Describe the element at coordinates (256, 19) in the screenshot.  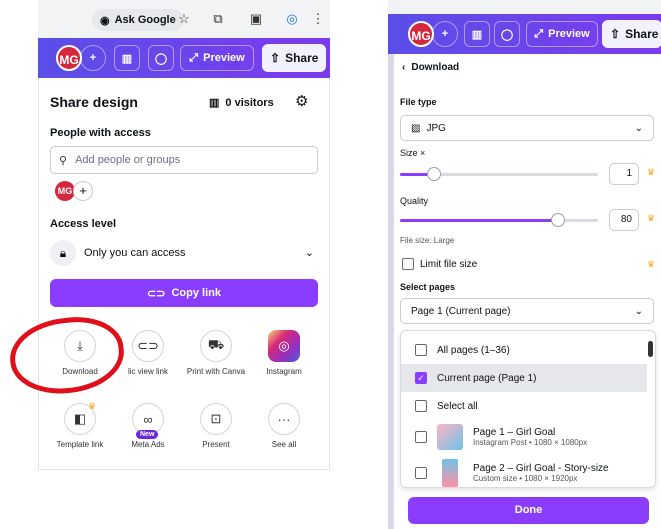
I see `reading-mode-icon: ▣` at that location.